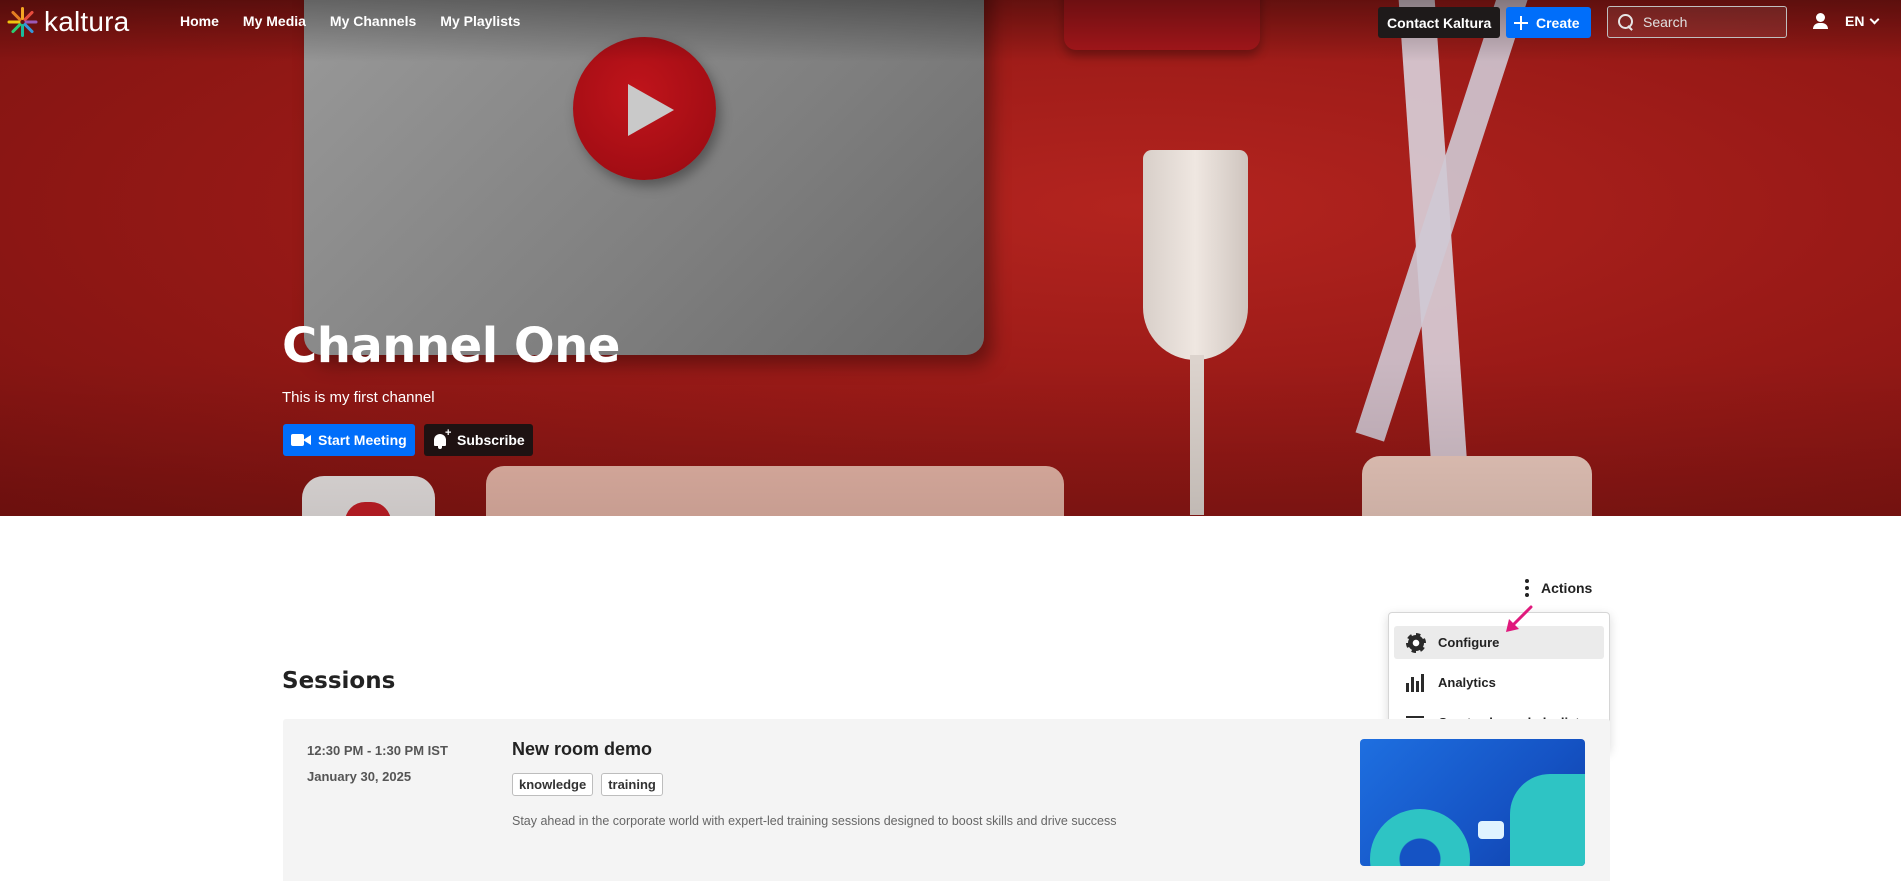 This screenshot has width=1901, height=881. I want to click on search-box, so click(1697, 22).